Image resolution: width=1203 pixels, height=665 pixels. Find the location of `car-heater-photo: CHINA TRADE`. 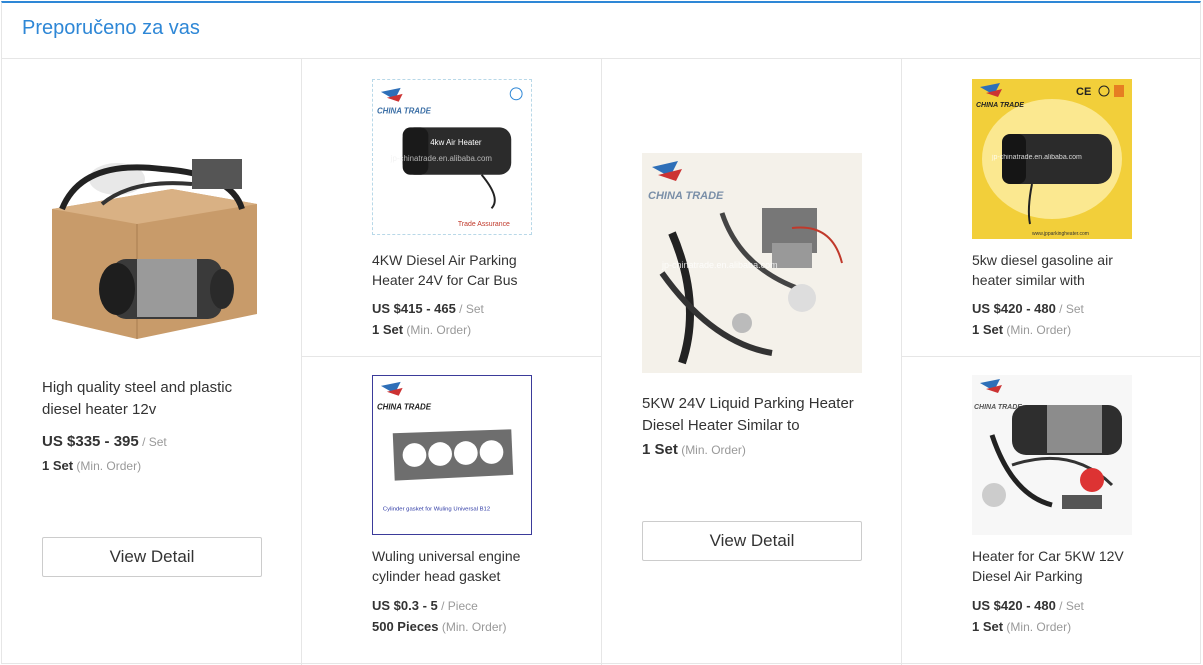

car-heater-photo: CHINA TRADE is located at coordinates (1048, 444).